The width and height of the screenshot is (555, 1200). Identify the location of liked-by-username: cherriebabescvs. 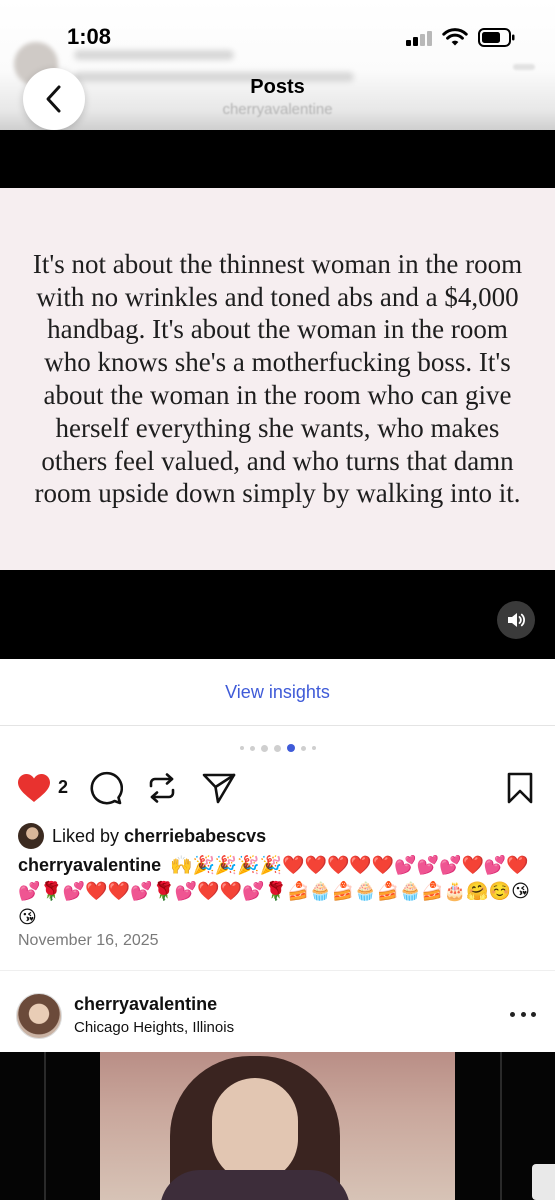
(195, 836).